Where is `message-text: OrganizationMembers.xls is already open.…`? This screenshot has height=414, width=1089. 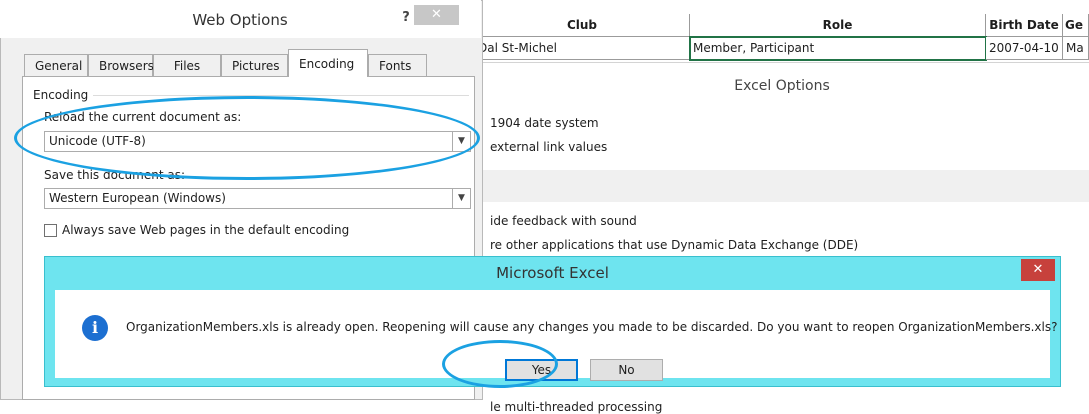
message-text: OrganizationMembers.xls is already open.… is located at coordinates (592, 327).